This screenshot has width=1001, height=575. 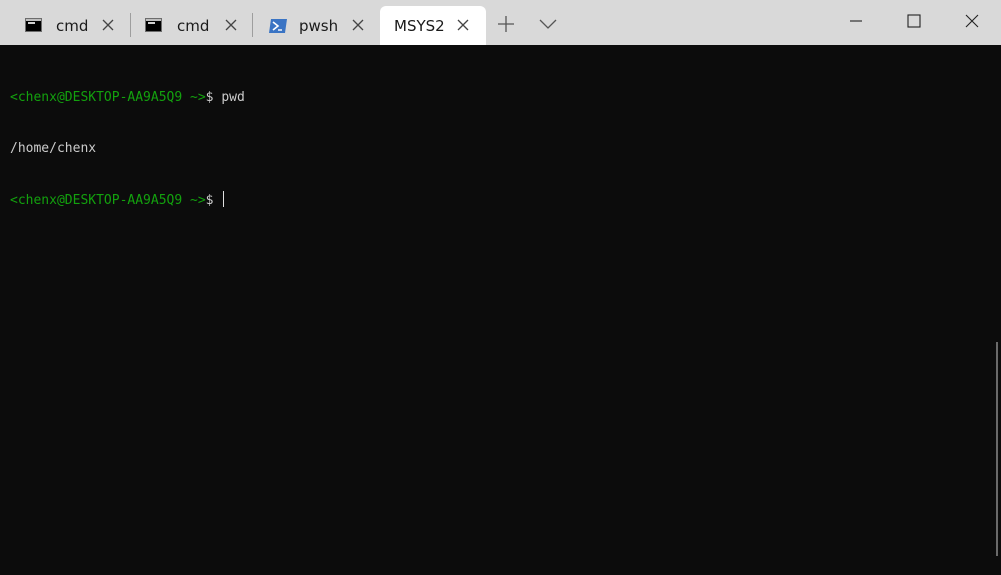 I want to click on tab-msys2: MSYS2, so click(x=433, y=25).